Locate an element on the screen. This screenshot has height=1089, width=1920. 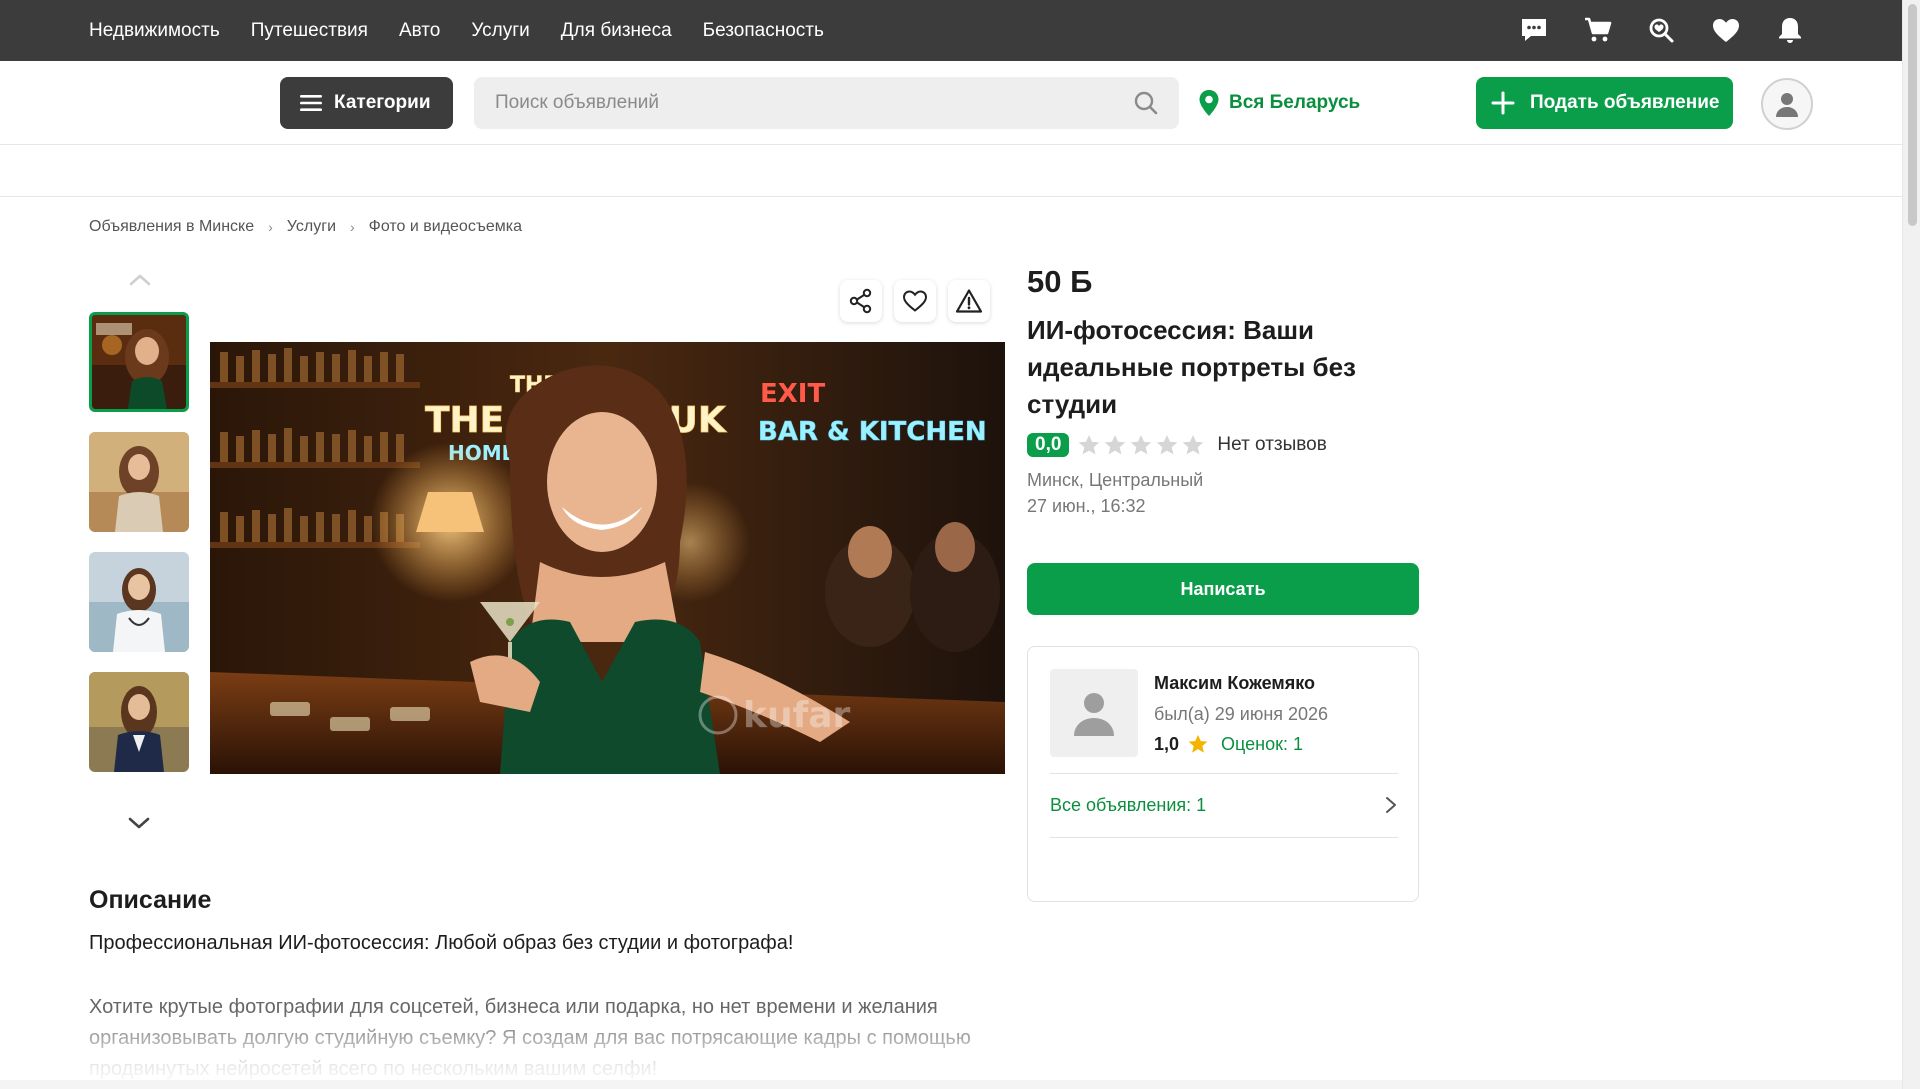
saved-search-icon is located at coordinates (1662, 30).